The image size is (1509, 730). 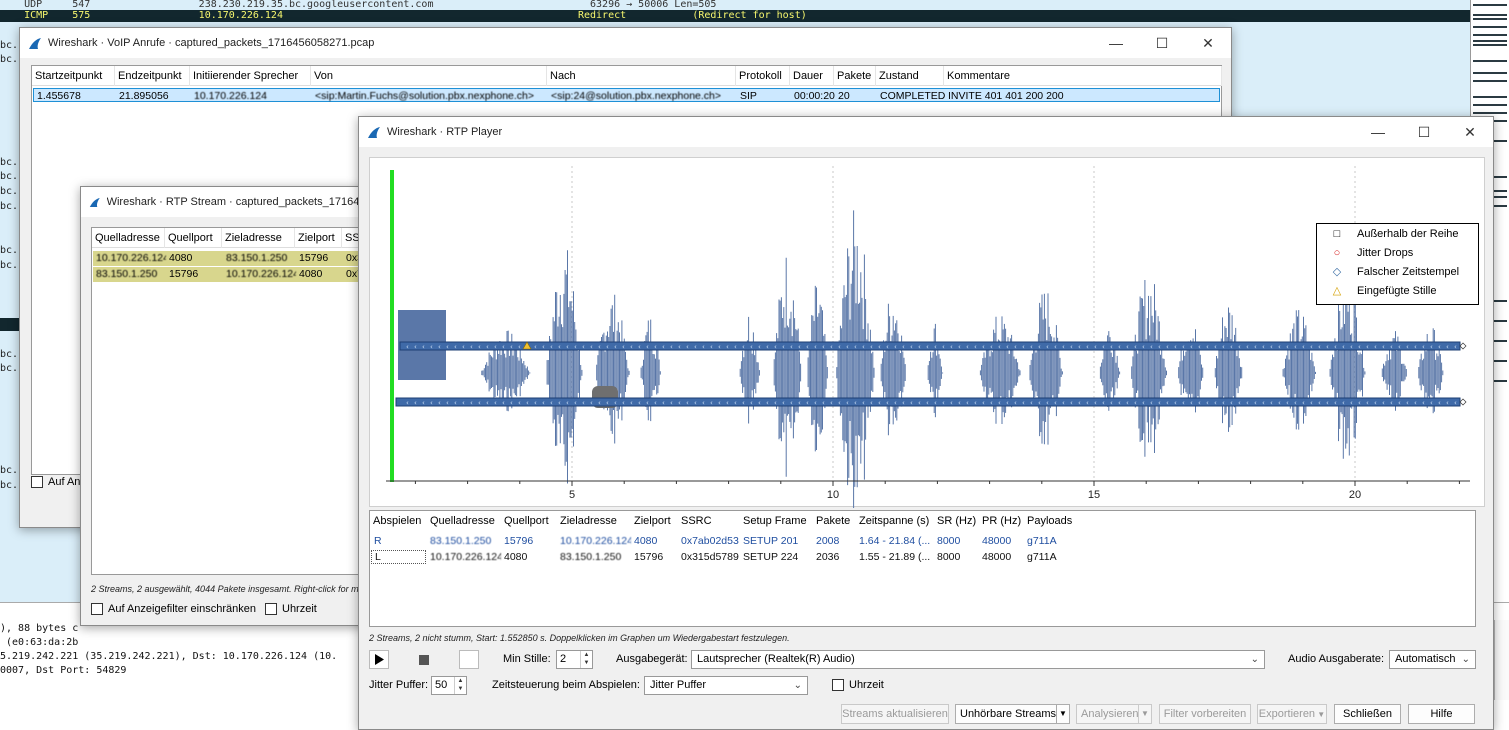 What do you see at coordinates (858, 685) in the screenshot?
I see `player-time-checkbox: Uhrzeit` at bounding box center [858, 685].